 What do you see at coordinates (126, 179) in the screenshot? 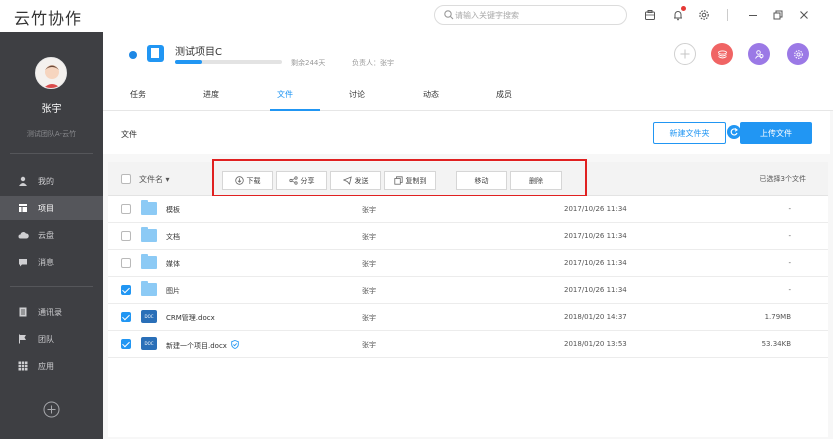
I see `select-all-checkbox` at bounding box center [126, 179].